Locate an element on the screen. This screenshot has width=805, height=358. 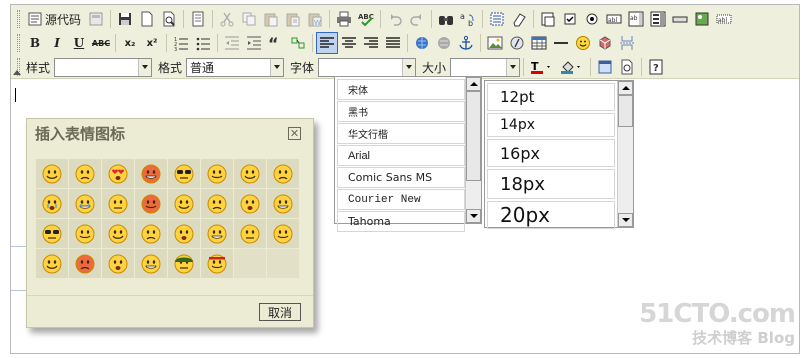
emoticon-surprised is located at coordinates (217, 173).